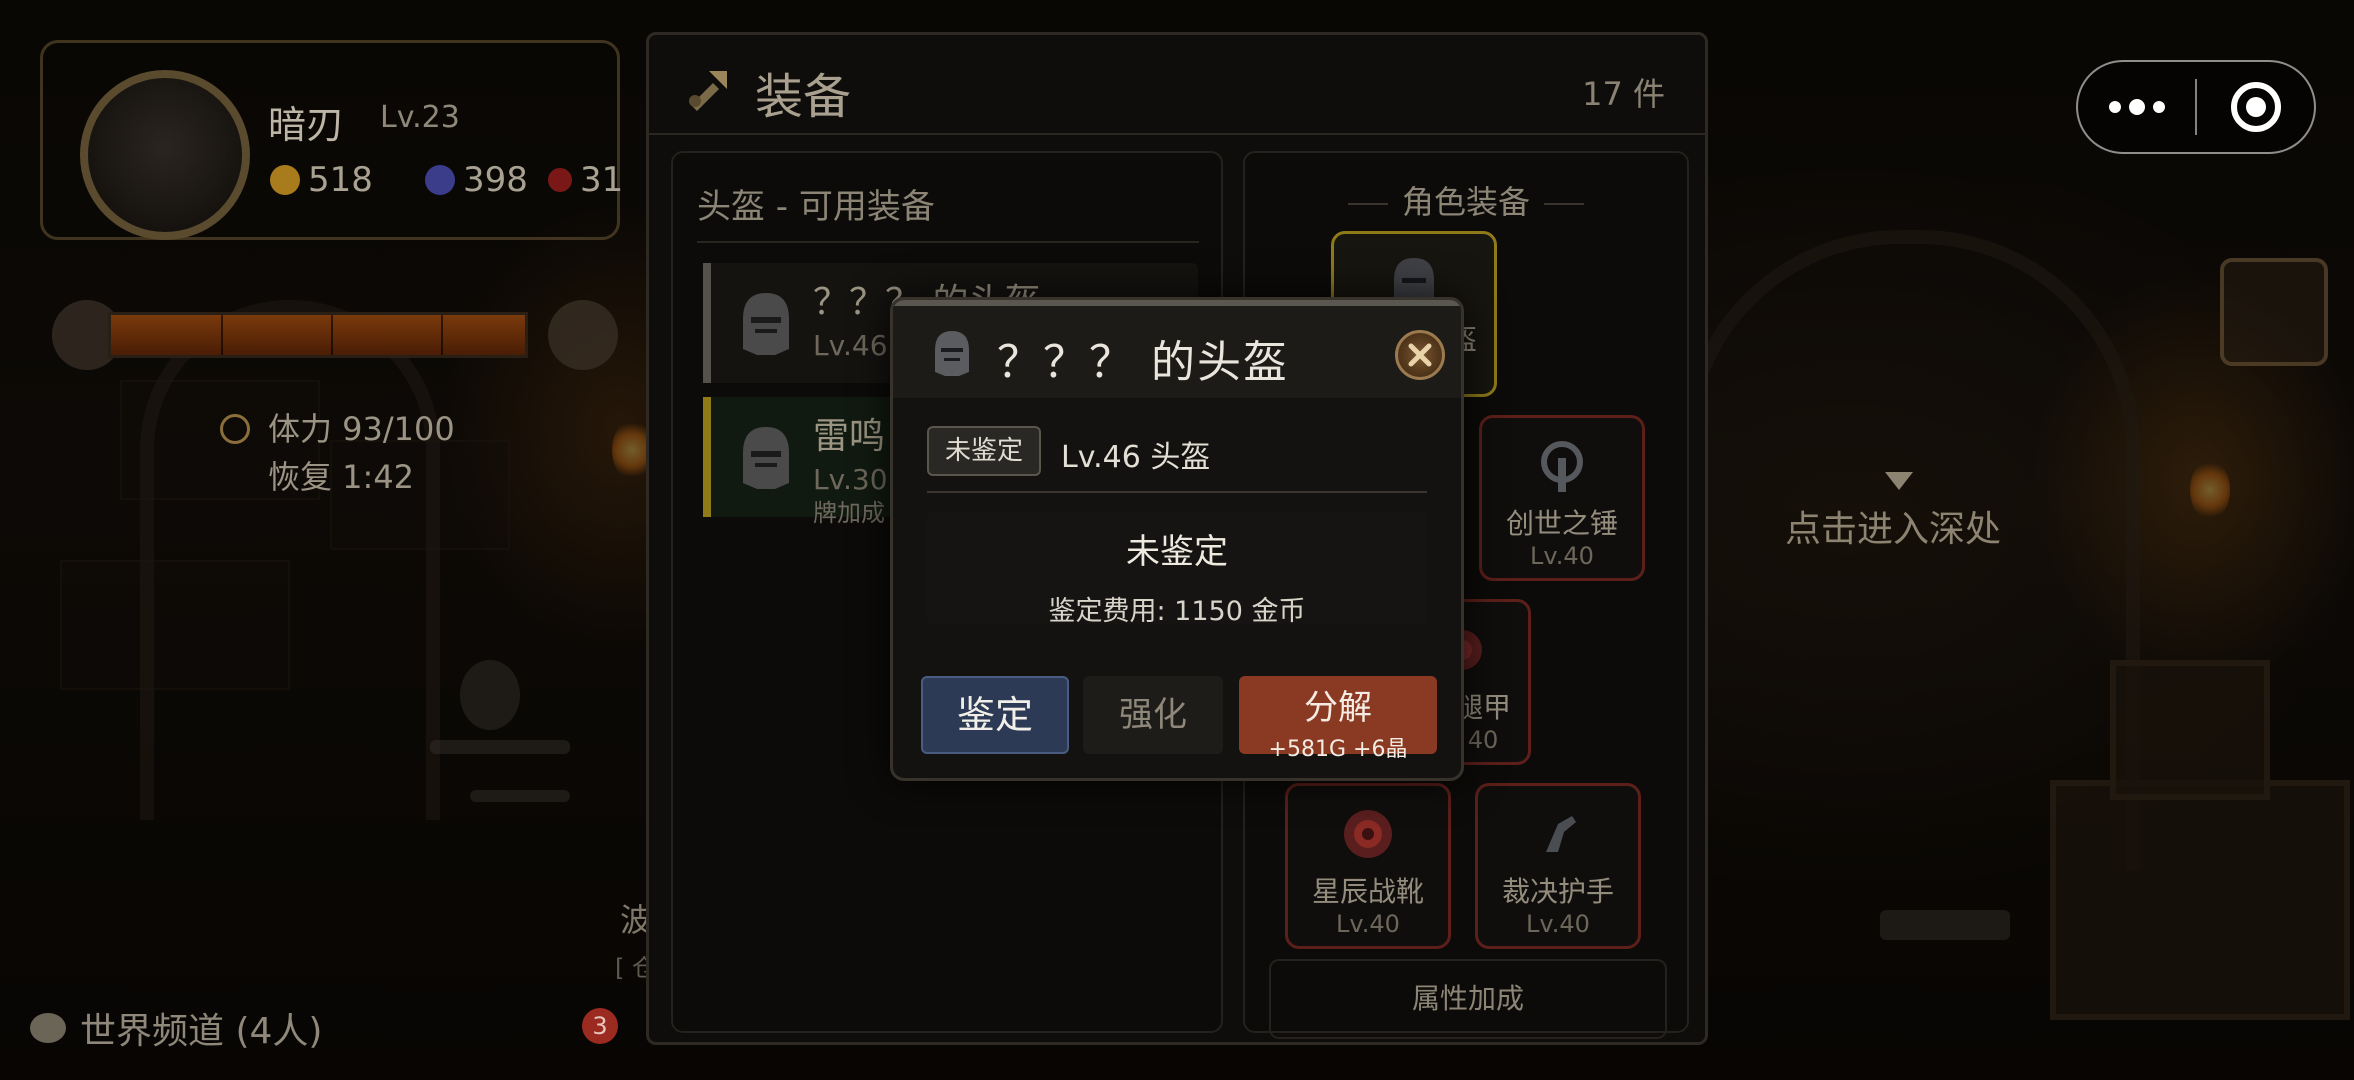  What do you see at coordinates (1338, 749) in the screenshot?
I see `salvage-reward: +581G +6晶` at bounding box center [1338, 749].